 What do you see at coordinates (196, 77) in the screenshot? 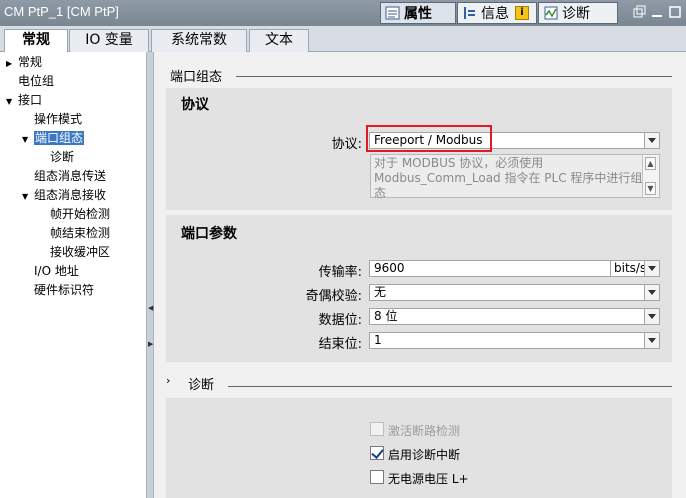
I see `port-config-heading: 端口组态` at bounding box center [196, 77].